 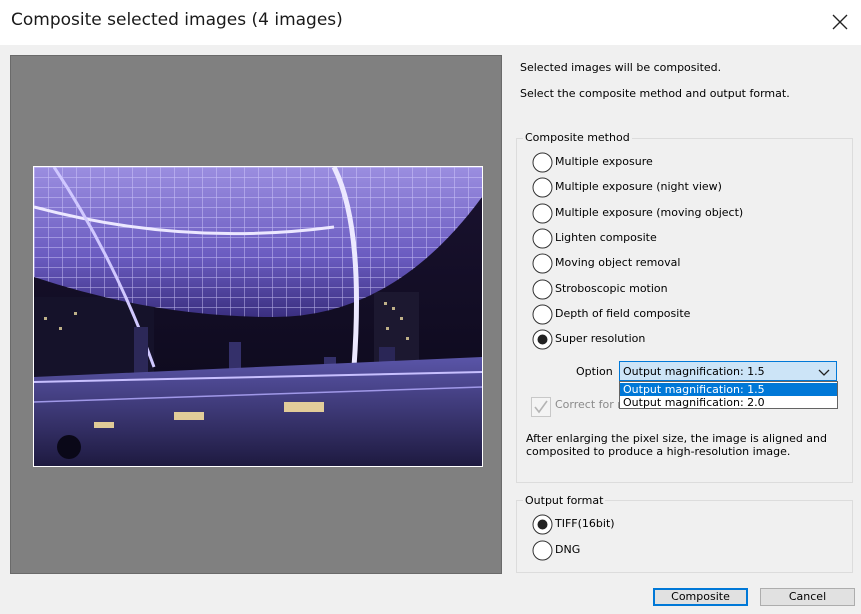 What do you see at coordinates (542, 339) in the screenshot?
I see `radio-super-resolution` at bounding box center [542, 339].